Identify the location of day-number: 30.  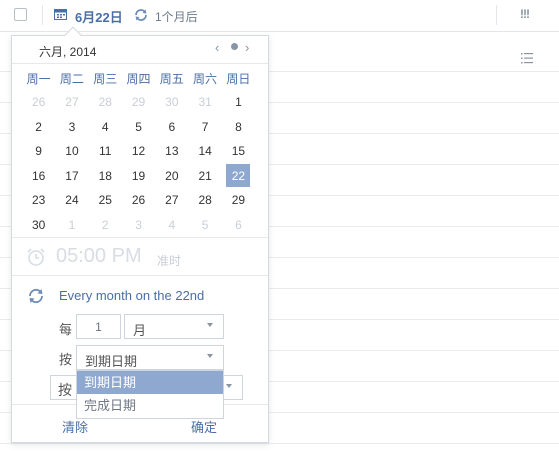
(38, 224).